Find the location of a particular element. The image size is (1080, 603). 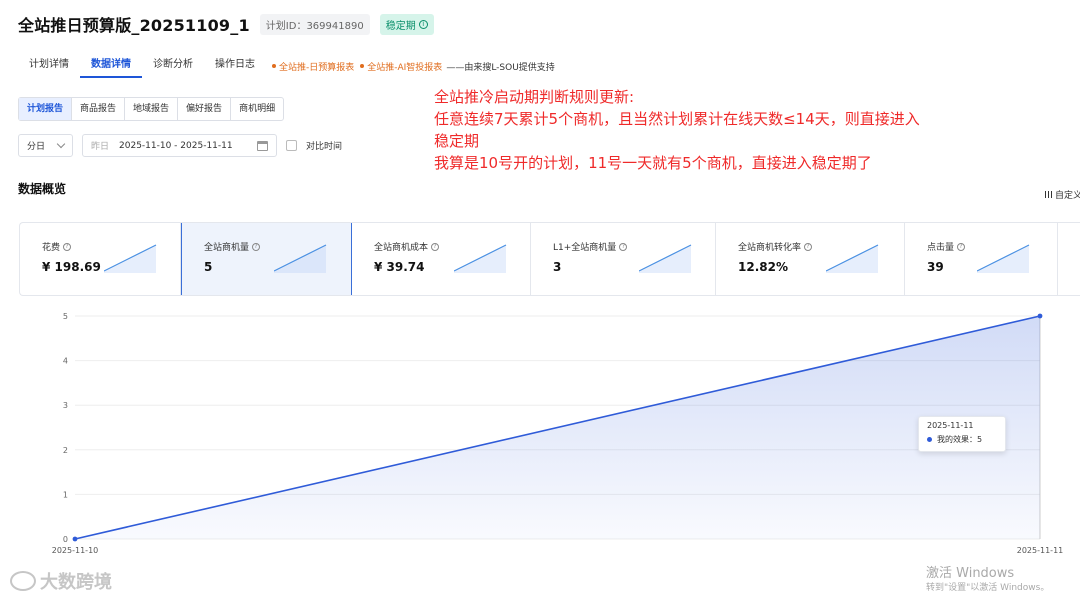

metric-card-leads: 全站商机量? 5 is located at coordinates (266, 259).